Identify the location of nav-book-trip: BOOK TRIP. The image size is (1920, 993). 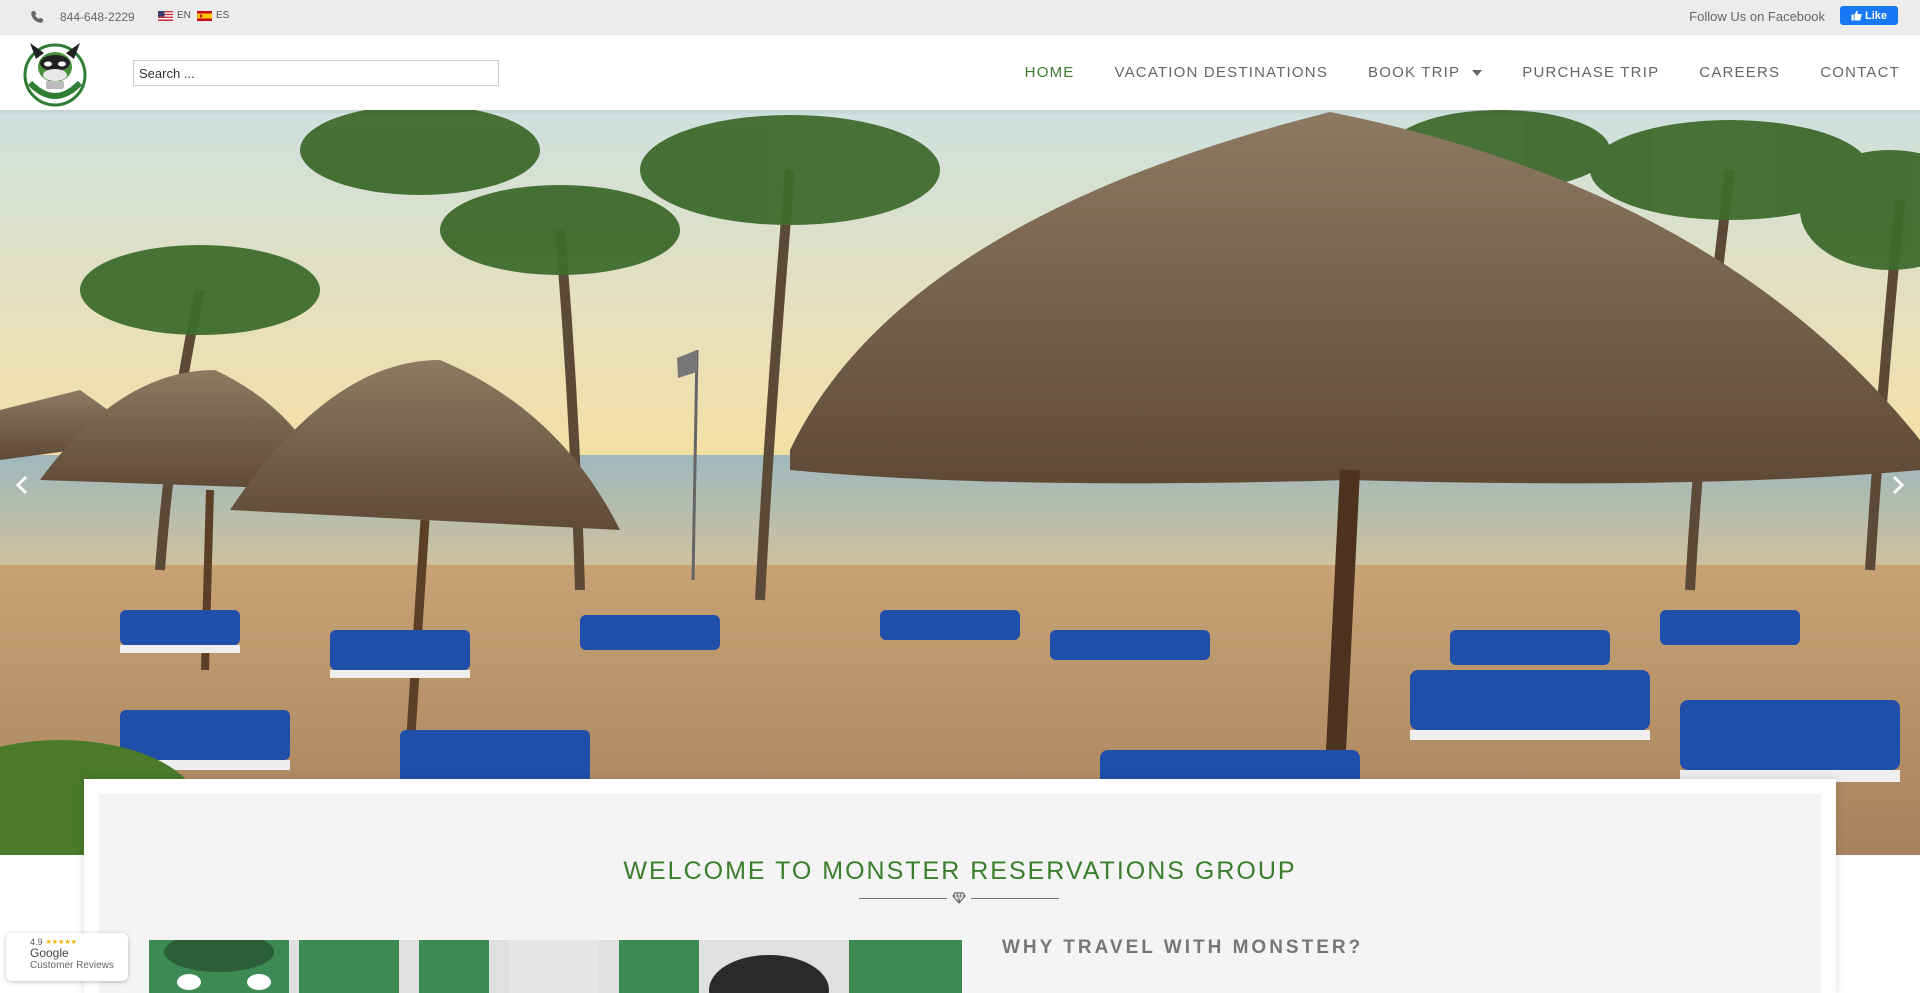
(1425, 72).